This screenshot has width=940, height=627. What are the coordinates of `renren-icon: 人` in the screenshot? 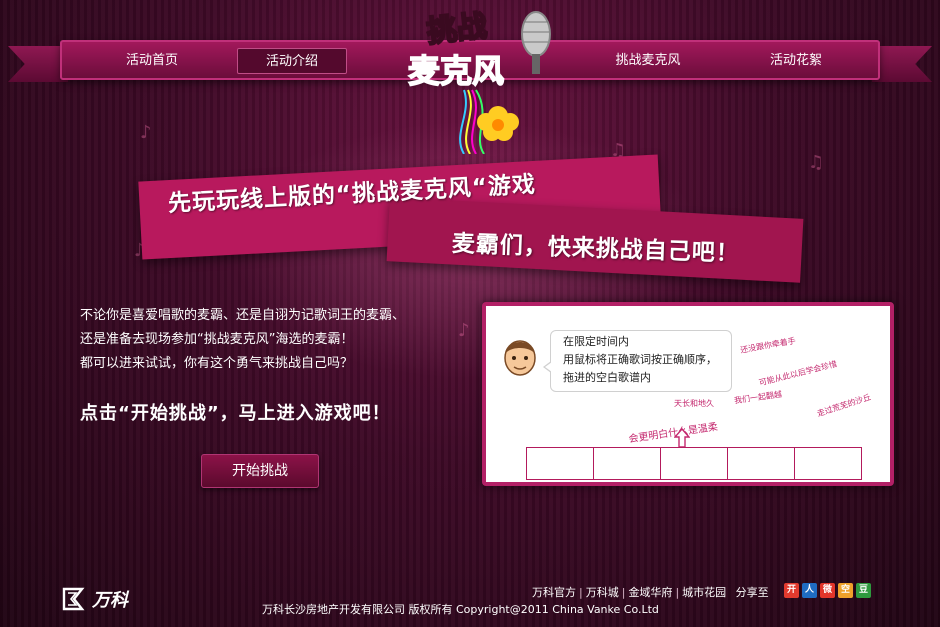 It's located at (809, 590).